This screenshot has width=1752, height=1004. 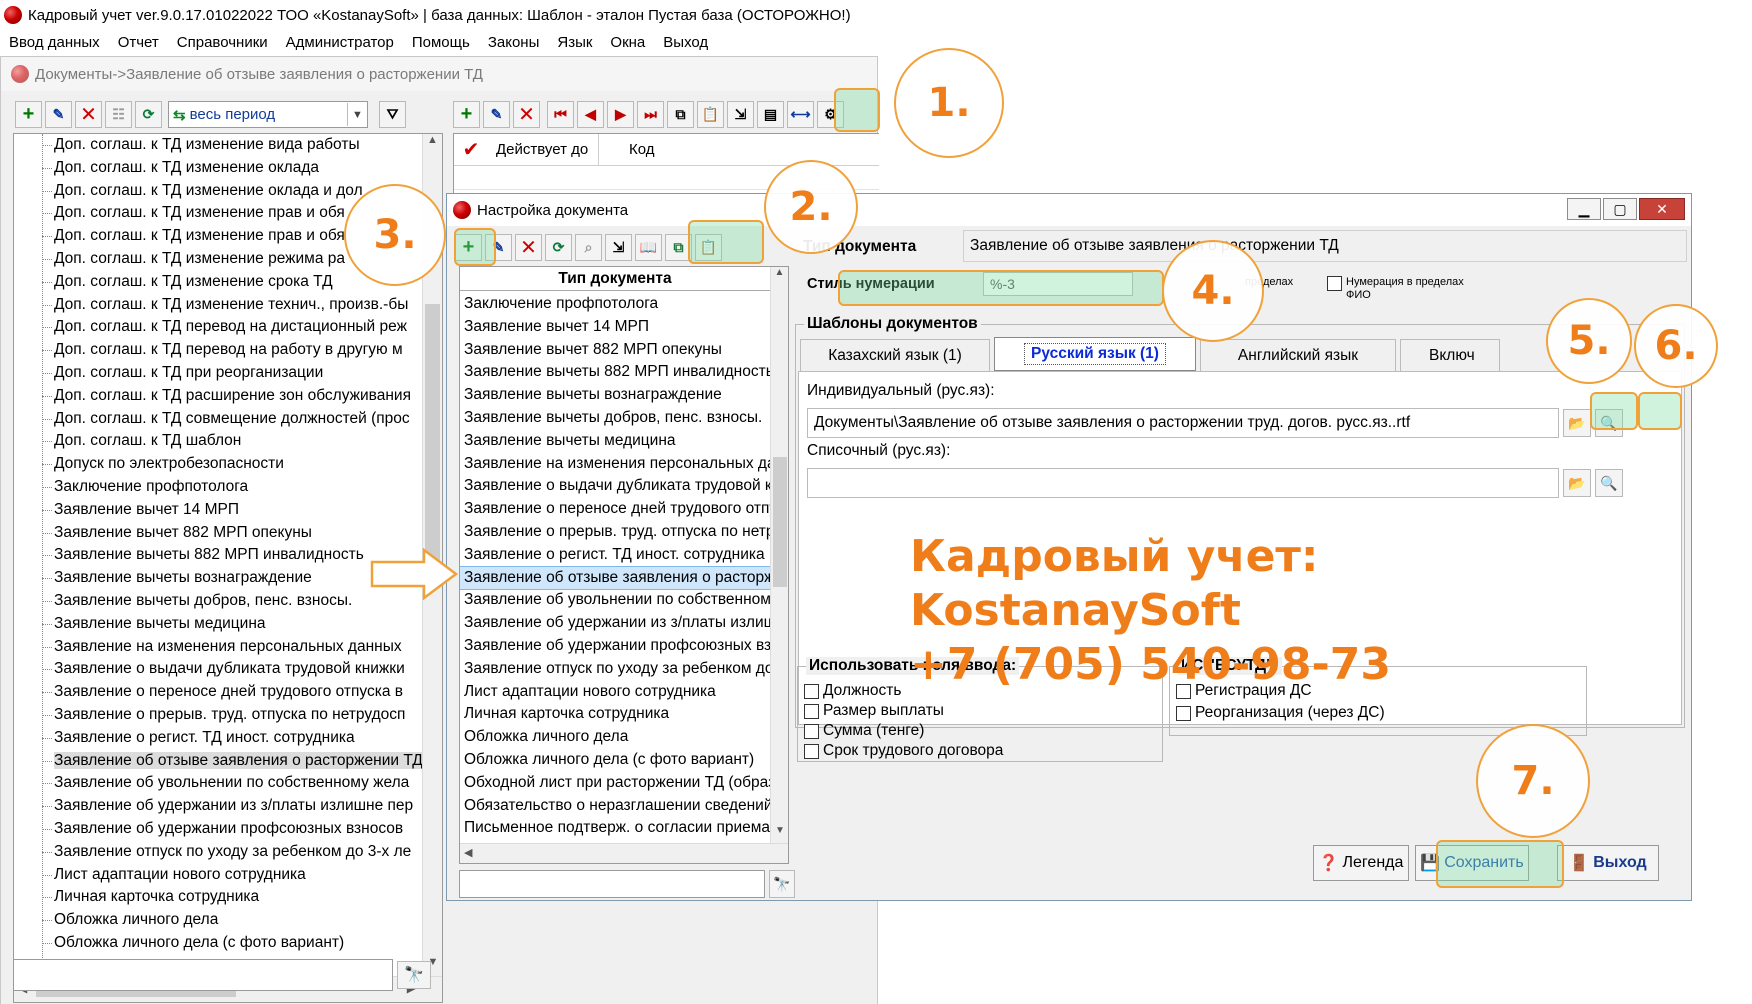 What do you see at coordinates (219, 943) in the screenshot?
I see `tree-item: Обложка личного дела (с фото вариант)` at bounding box center [219, 943].